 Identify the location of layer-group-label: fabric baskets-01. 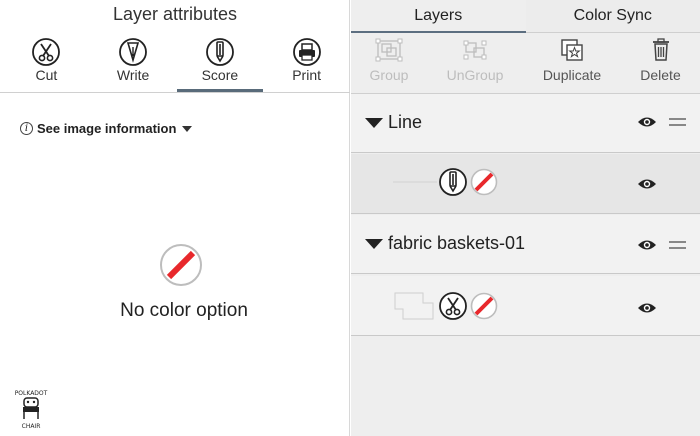
(457, 243).